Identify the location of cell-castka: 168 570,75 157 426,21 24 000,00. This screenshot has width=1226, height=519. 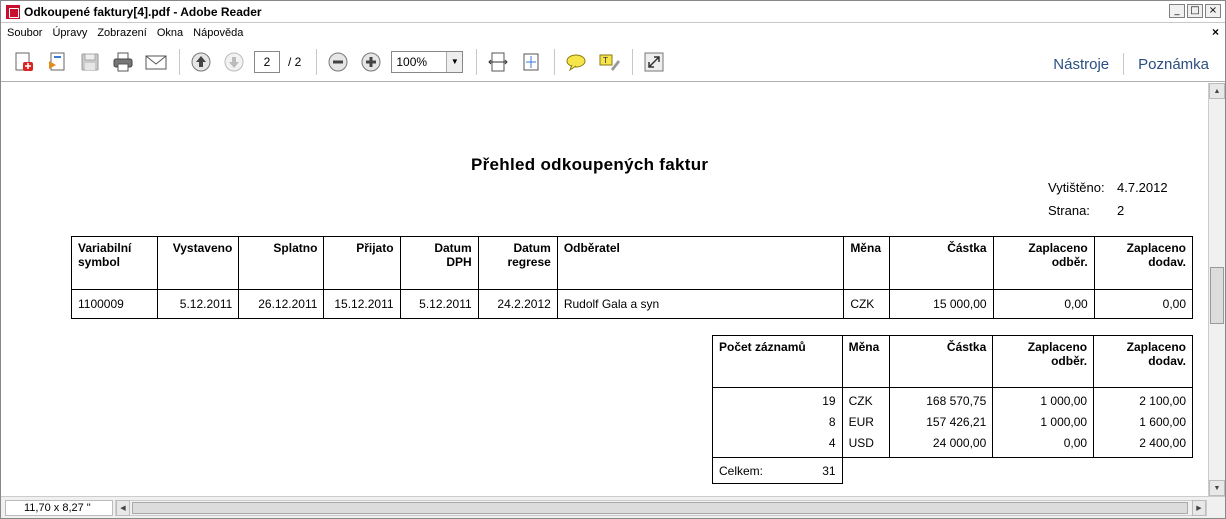
(941, 422).